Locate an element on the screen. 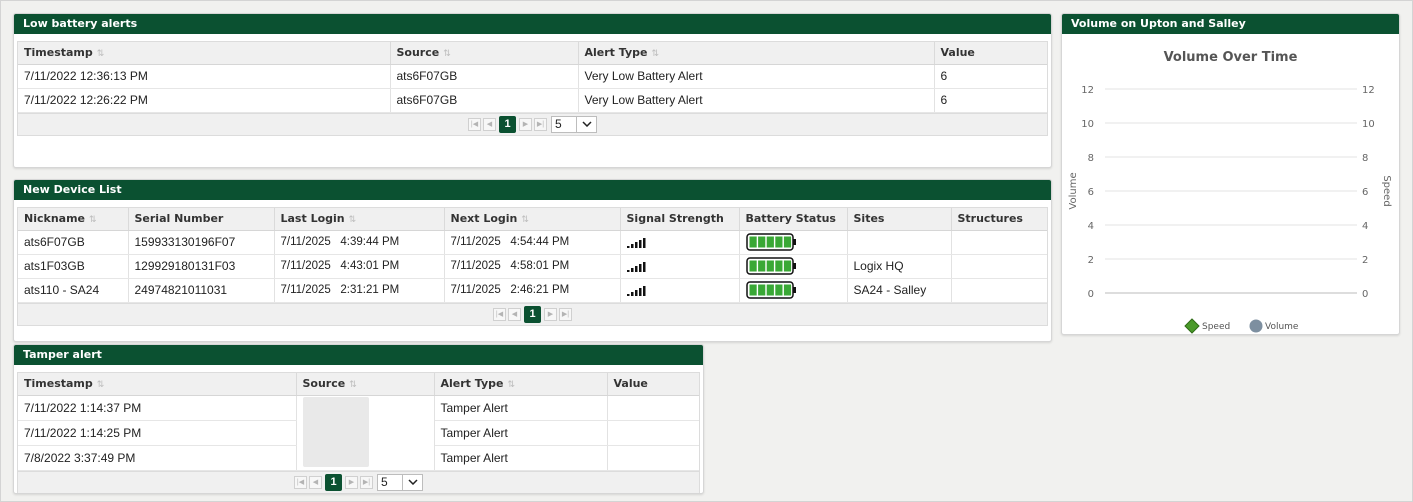  low-battery-pager: |◀ ◀ 1 ▶ ▶| 5 is located at coordinates (532, 123).